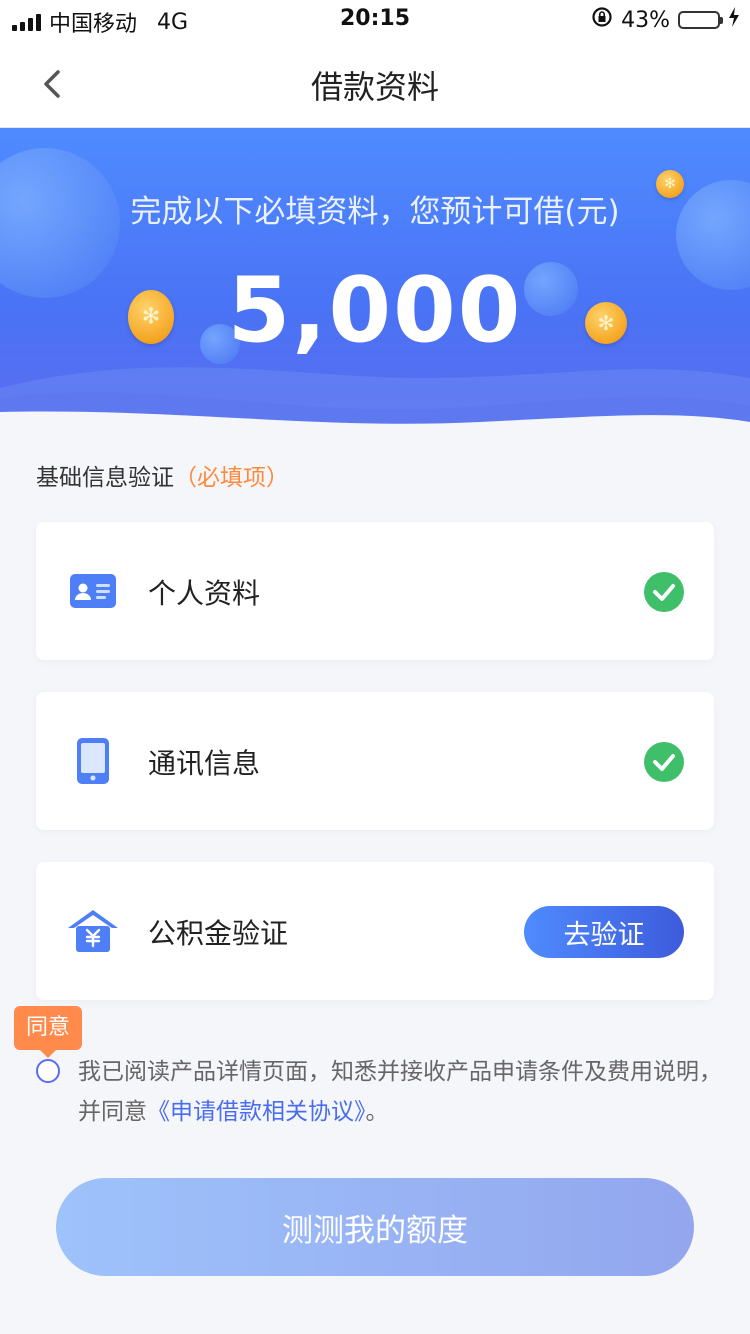 The width and height of the screenshot is (750, 1334). Describe the element at coordinates (602, 20) in the screenshot. I see `rotation-lock-icon` at that location.